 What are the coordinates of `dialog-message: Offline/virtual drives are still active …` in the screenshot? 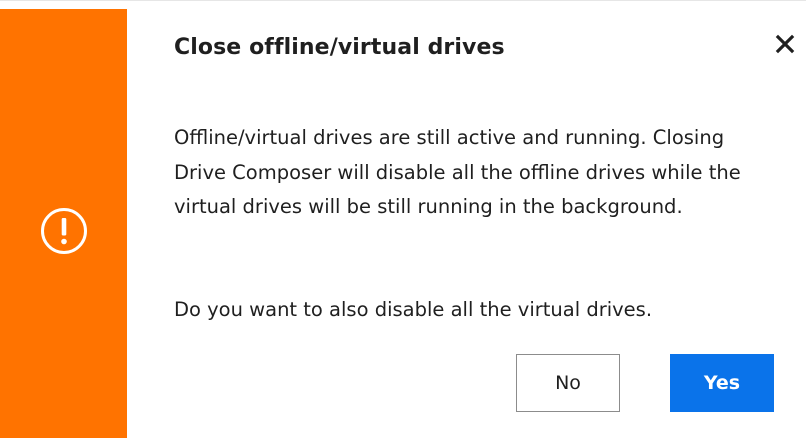 It's located at (457, 172).